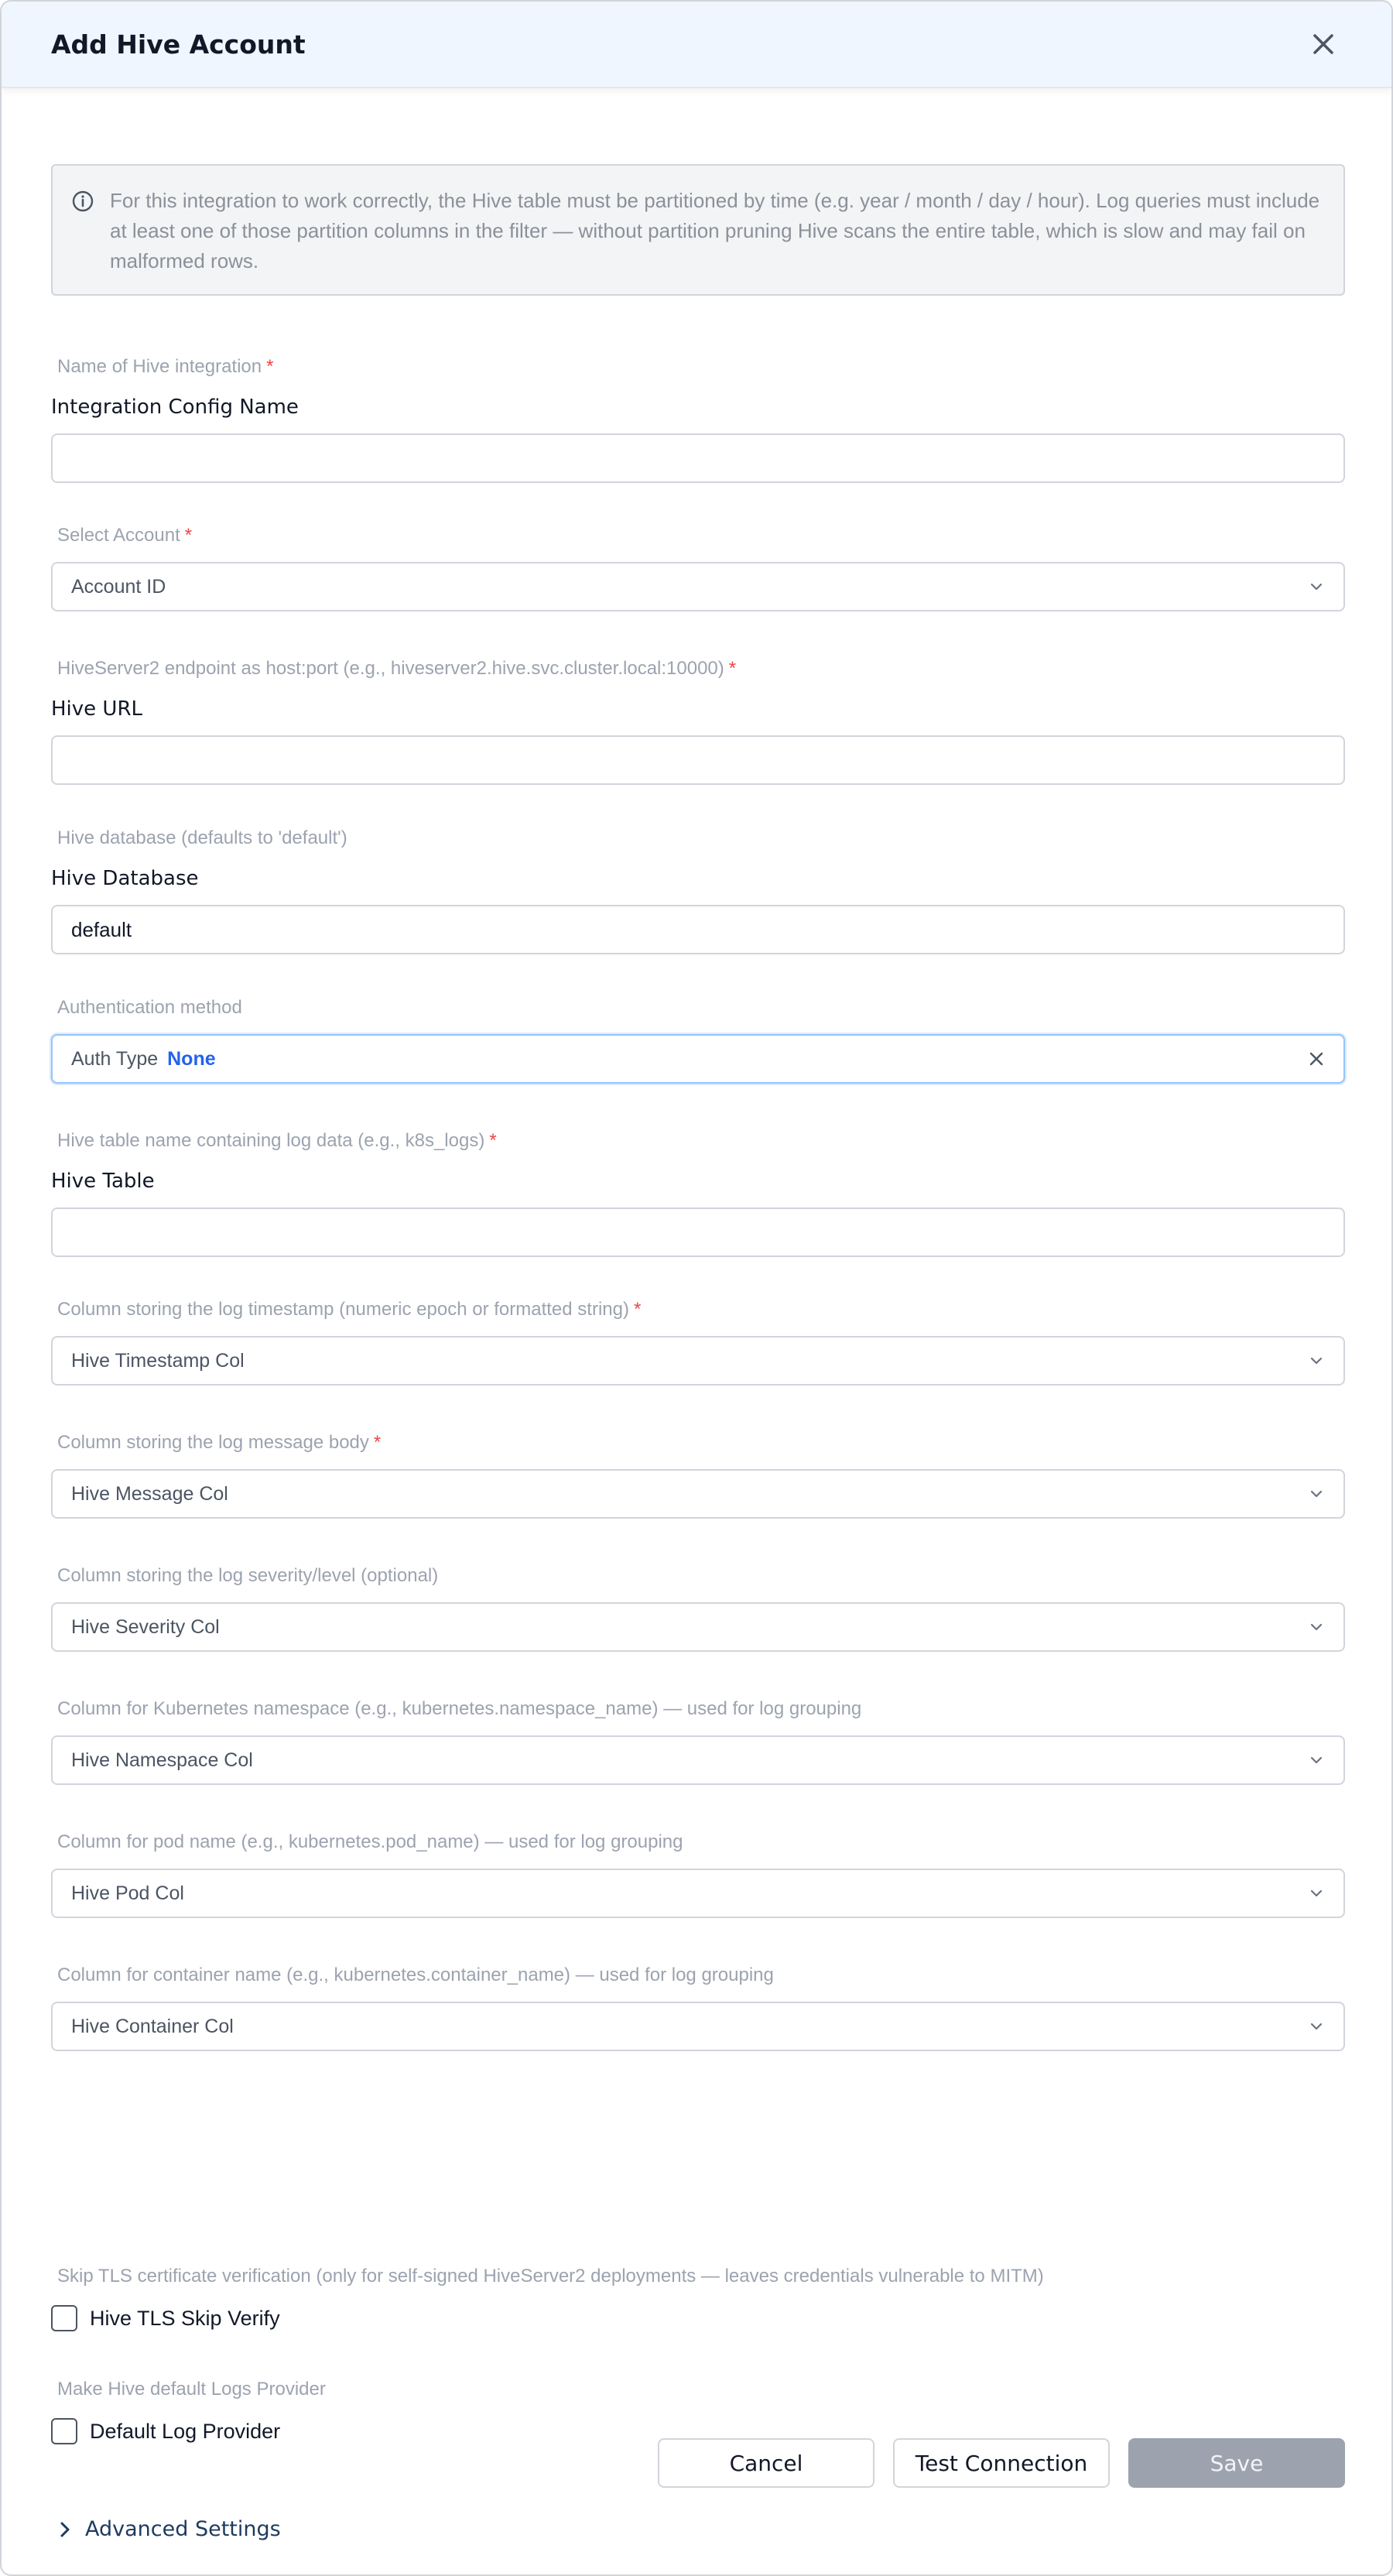 The width and height of the screenshot is (1393, 2576). I want to click on severity-col-placeholder: Hive Severity Col, so click(145, 1626).